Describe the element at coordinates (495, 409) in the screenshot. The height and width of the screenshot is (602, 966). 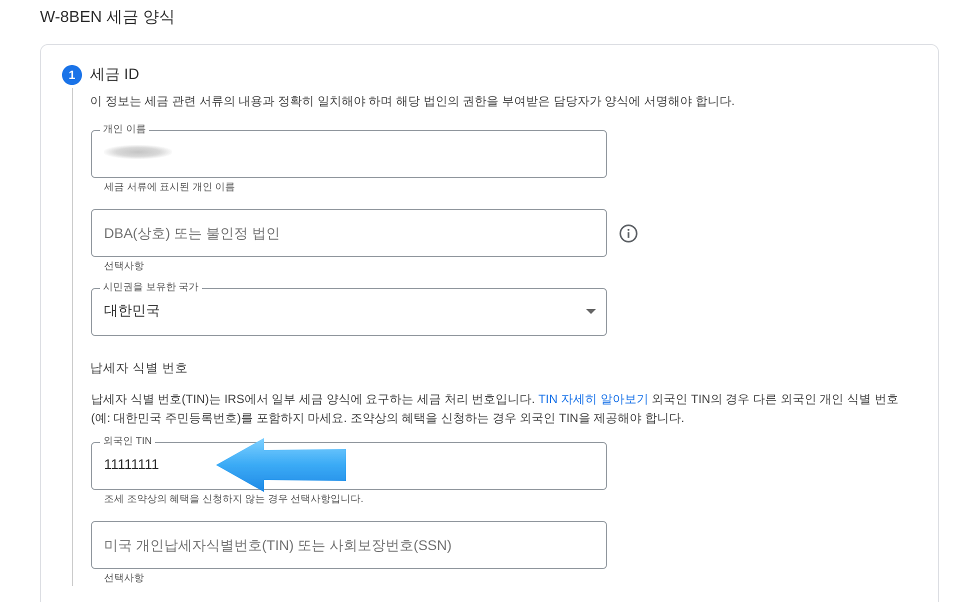
I see `tin-description: 납세자 식별 번호(TIN)는 IRS에서 일부 세금 양식에 요구하는 세금 처리 번호입니다. TIN 자세히 알아보기 외국인 TIN의 경우 다른 외국인 개인 식별 번호(예: 대한민국 주민등록번호)를 포함하지 마세요. 조약상의 혜택을 신청하는 경우 외국인 TIN을 제공해야 합니다.` at that location.